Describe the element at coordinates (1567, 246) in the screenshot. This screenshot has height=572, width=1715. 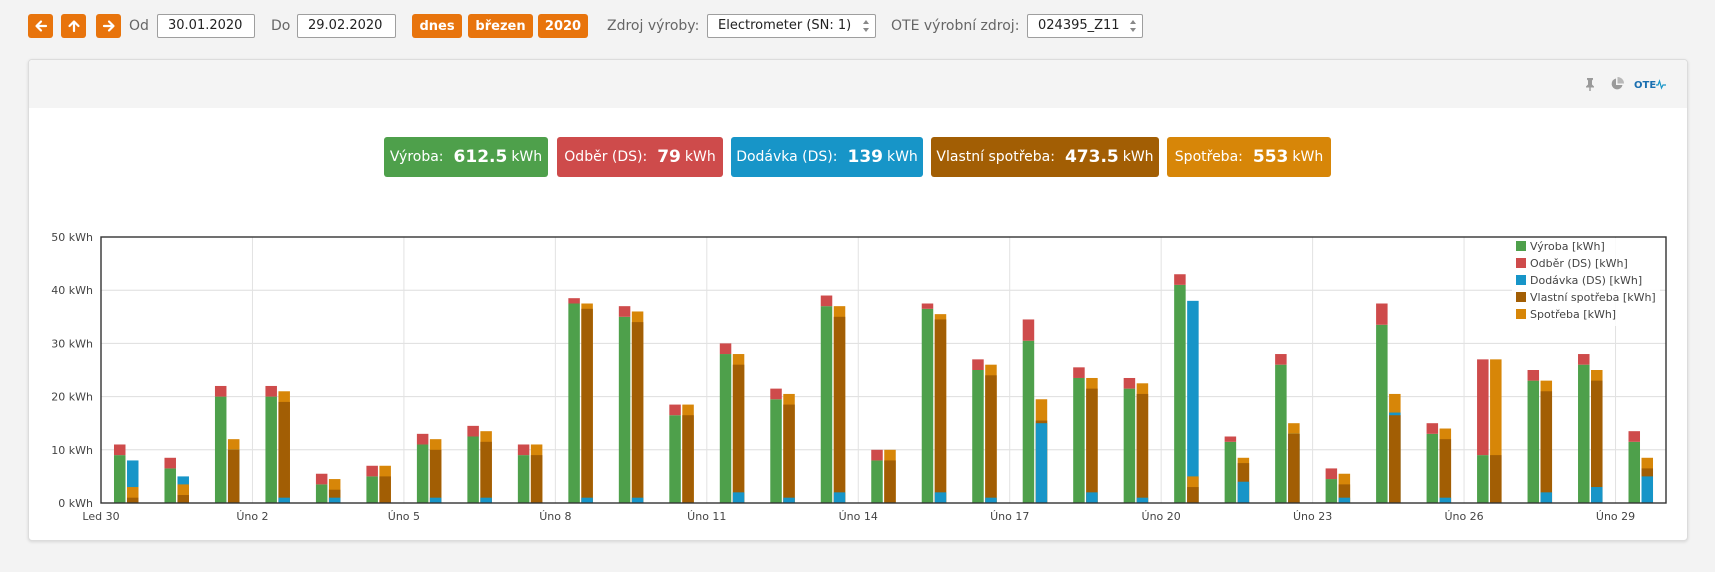
I see `legend-label: Výroba [kWh]` at that location.